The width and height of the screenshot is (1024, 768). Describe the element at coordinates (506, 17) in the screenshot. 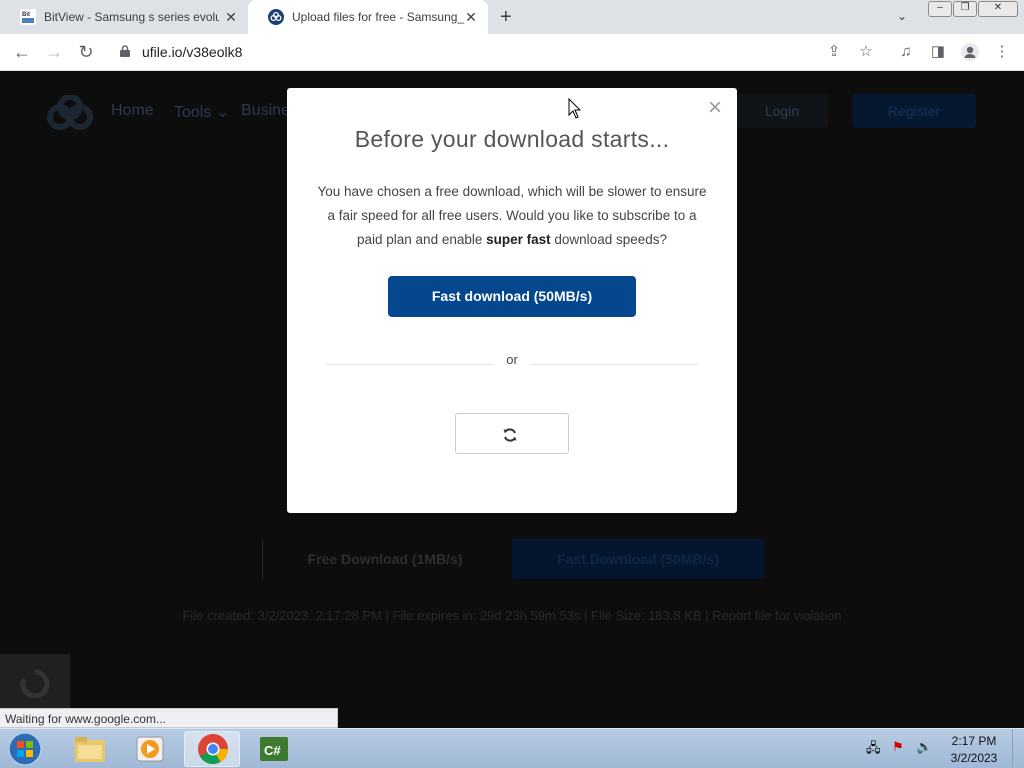

I see `new-tab-button: +` at that location.